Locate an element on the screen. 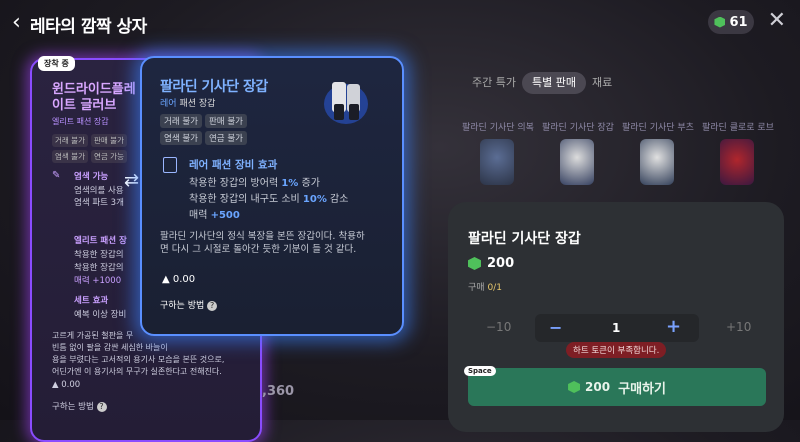  desc-line: 용을 부렸다는 고서적의 용기사 모습을 본뜬 것으로, is located at coordinates (138, 359).